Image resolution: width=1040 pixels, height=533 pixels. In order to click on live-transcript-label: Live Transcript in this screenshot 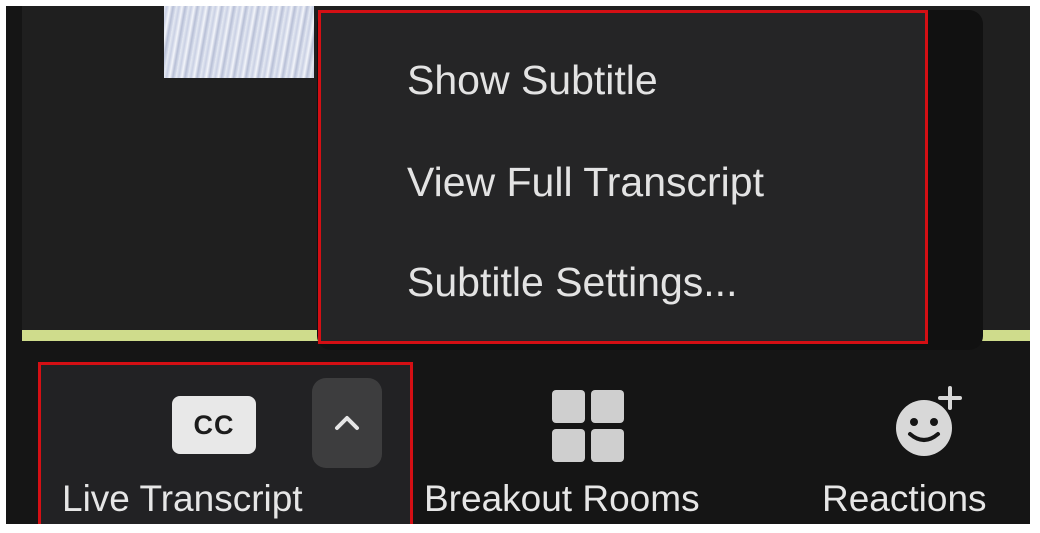, I will do `click(182, 498)`.